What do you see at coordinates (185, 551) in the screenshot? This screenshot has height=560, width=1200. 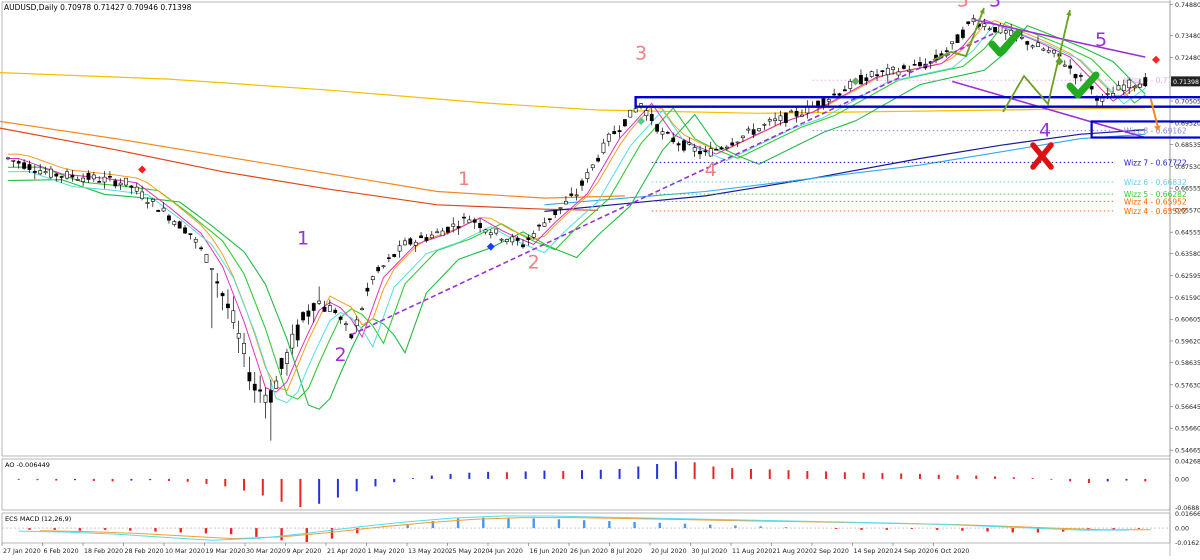 I see `date-tick-label: 10 Mar 2020` at bounding box center [185, 551].